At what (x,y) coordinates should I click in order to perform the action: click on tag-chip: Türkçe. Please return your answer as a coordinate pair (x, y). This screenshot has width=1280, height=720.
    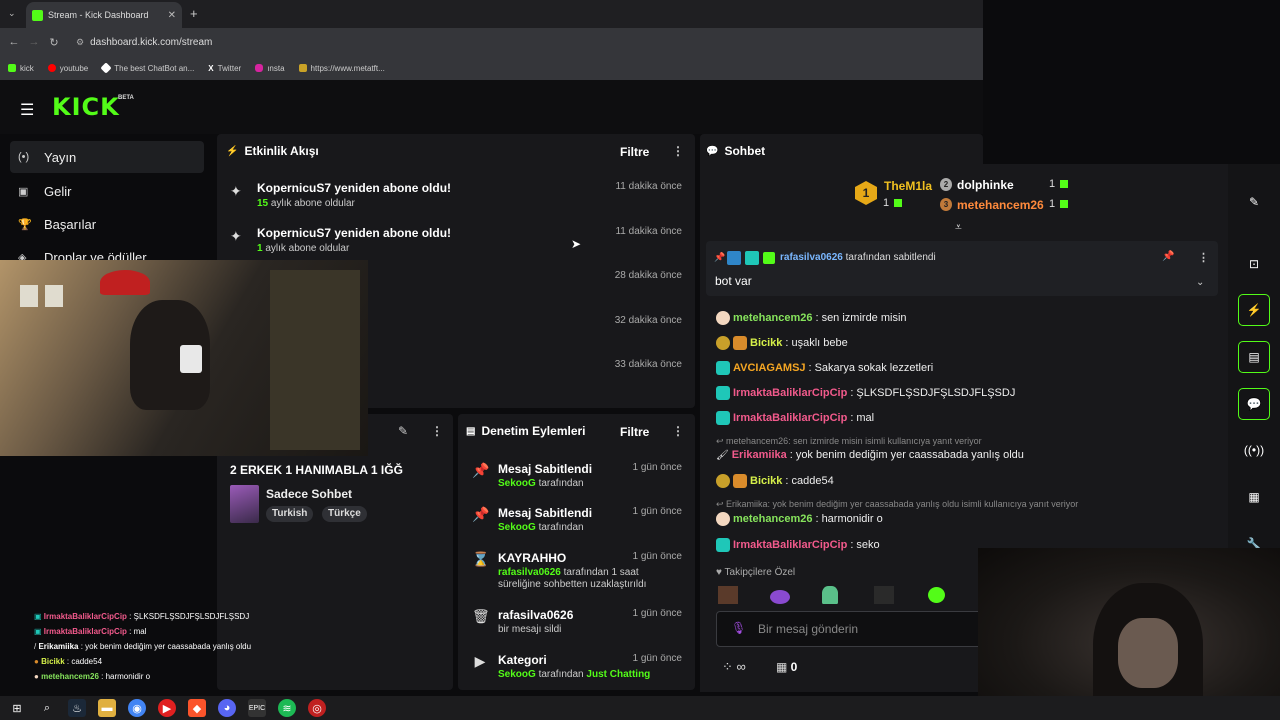
    Looking at the image, I should click on (344, 514).